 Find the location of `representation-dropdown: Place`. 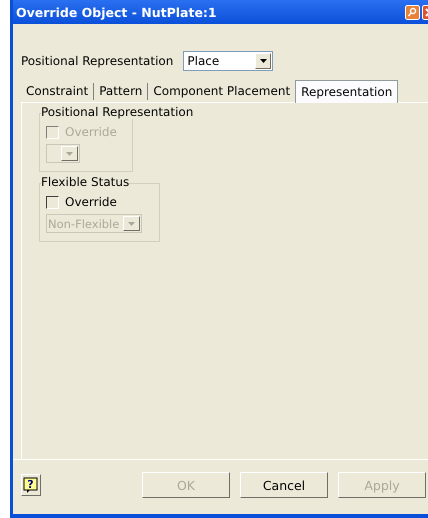

representation-dropdown: Place is located at coordinates (228, 61).